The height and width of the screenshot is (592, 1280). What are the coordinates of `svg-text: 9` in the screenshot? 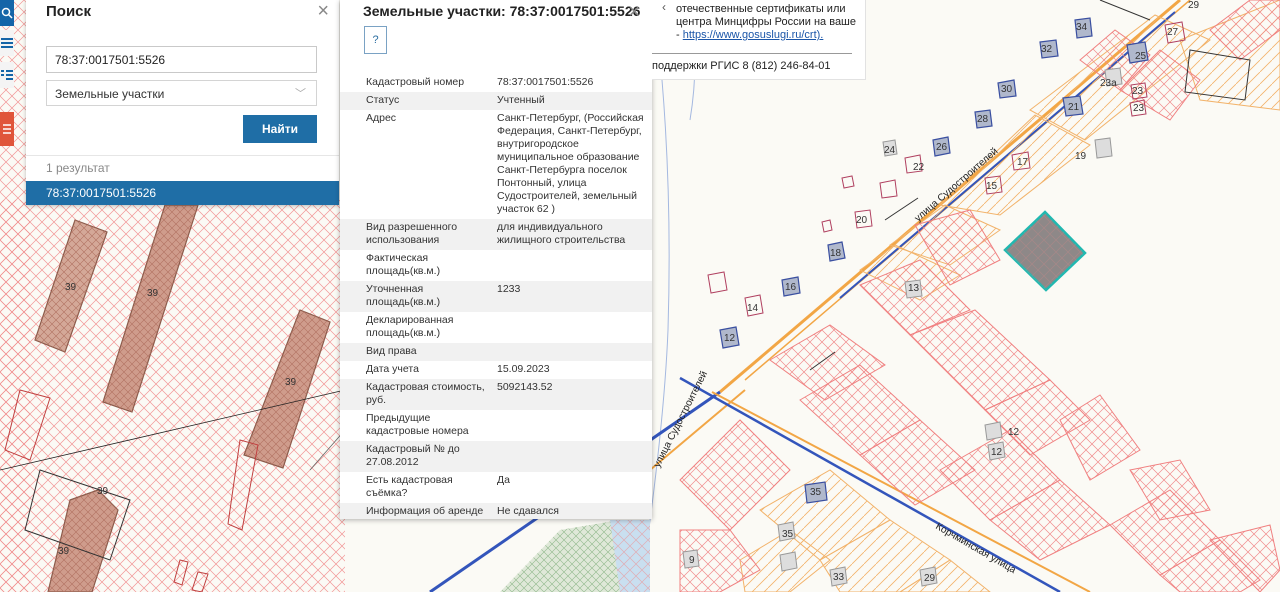 It's located at (692, 560).